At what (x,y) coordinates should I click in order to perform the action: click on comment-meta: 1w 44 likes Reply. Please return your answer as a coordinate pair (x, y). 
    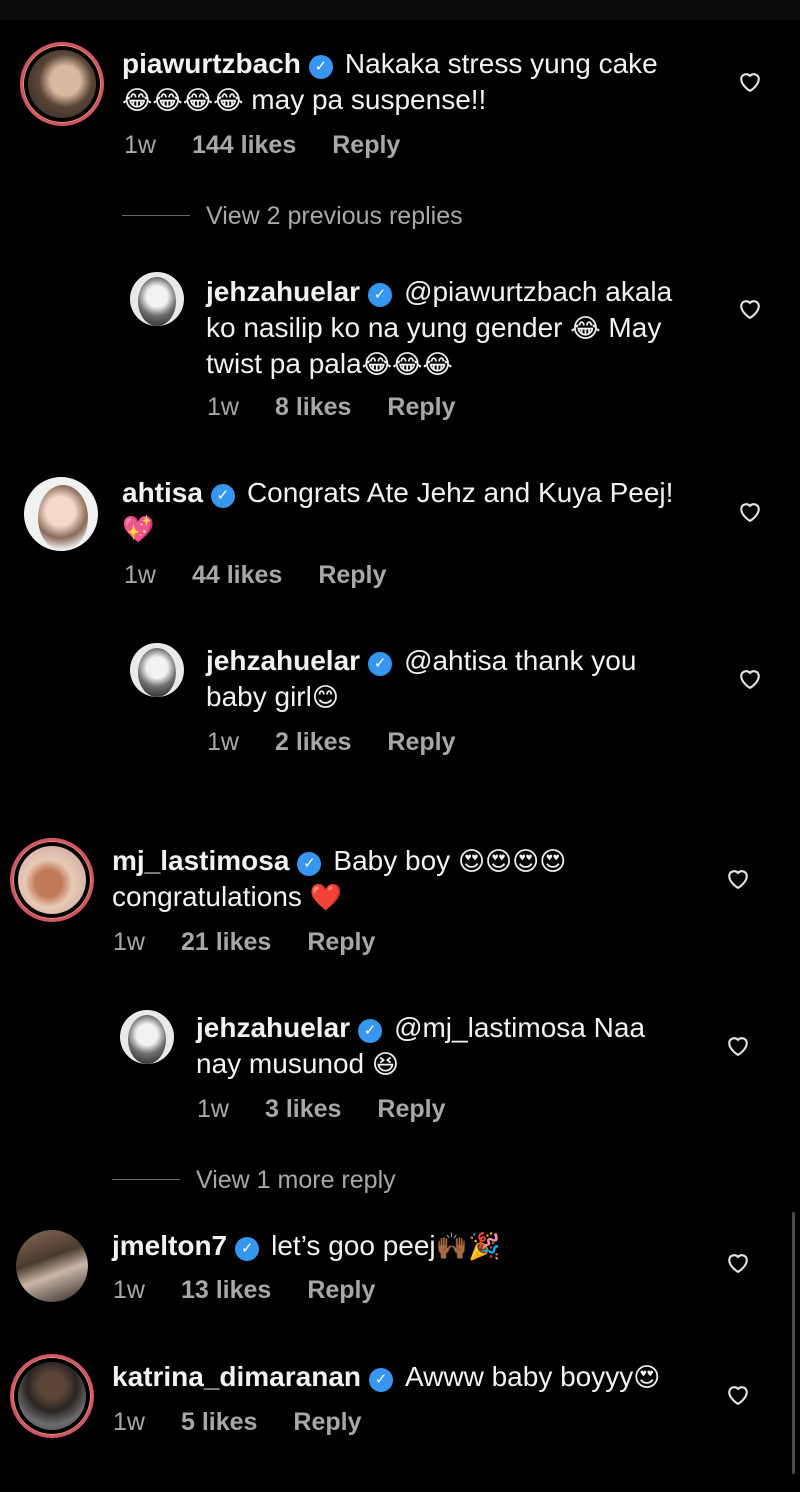
    Looking at the image, I should click on (273, 575).